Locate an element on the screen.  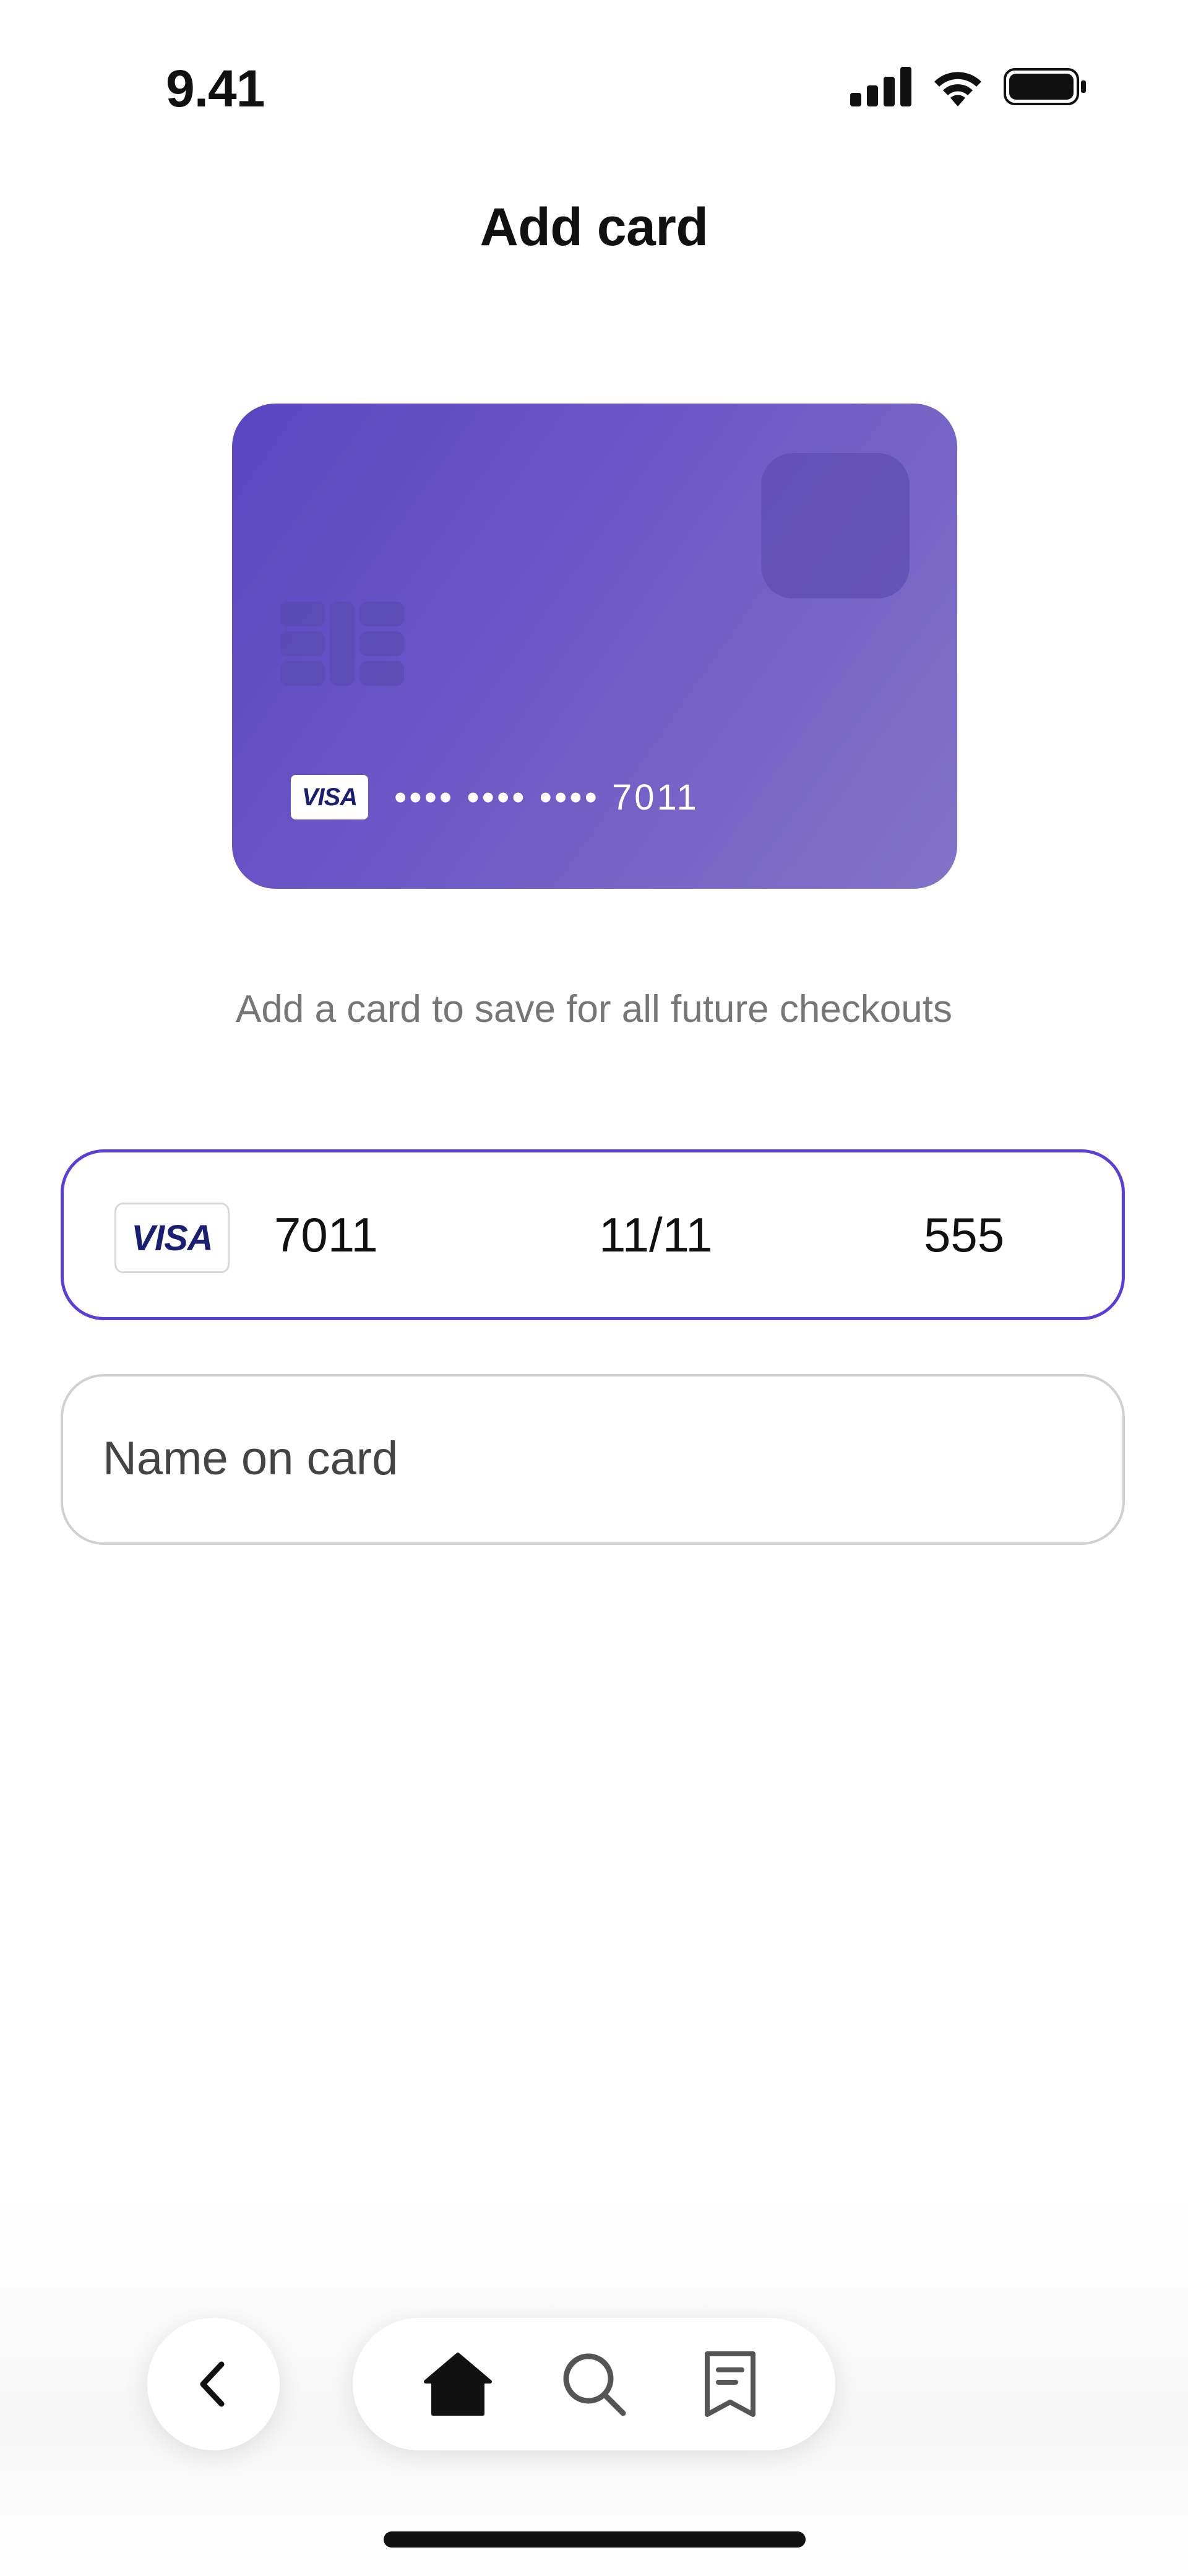
nav-search is located at coordinates (594, 2384).